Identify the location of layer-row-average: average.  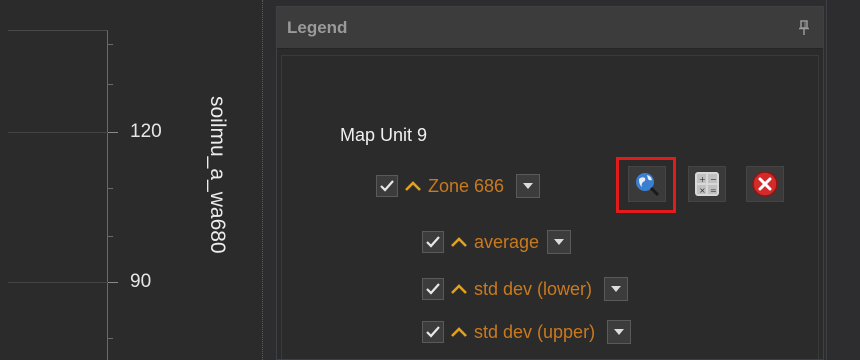
(497, 242).